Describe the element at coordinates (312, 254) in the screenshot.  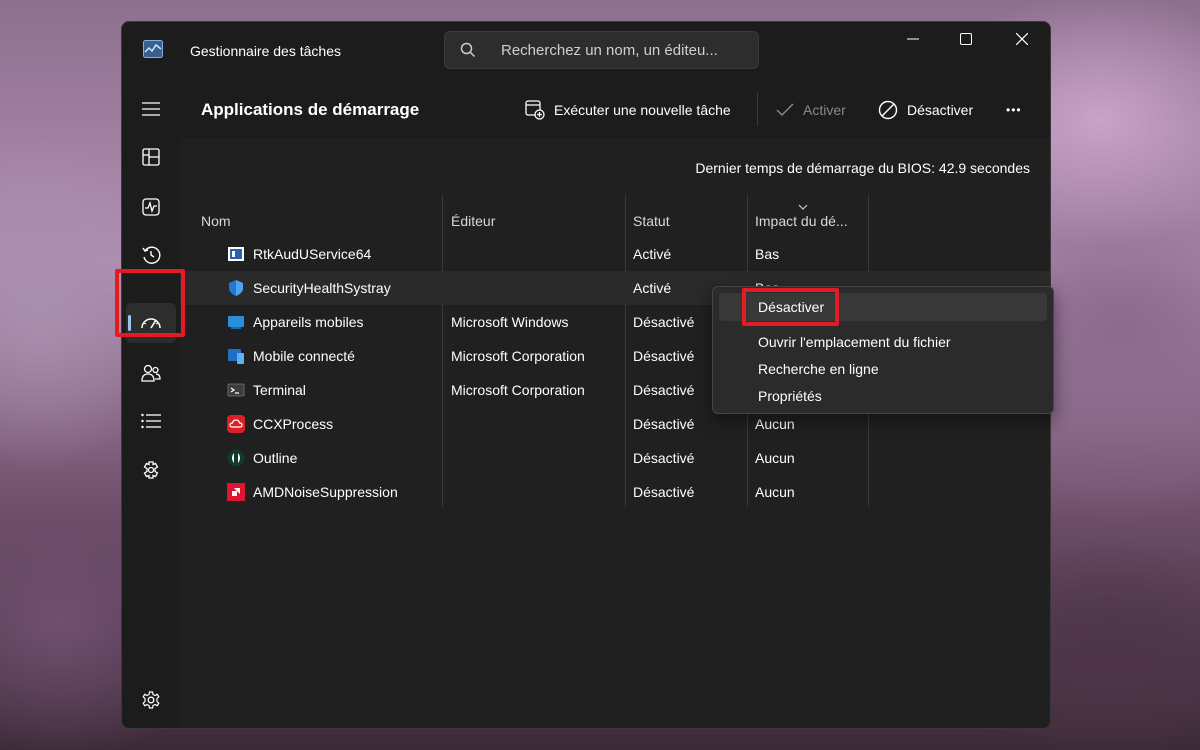
I see `app-name: RtkAudUService64` at that location.